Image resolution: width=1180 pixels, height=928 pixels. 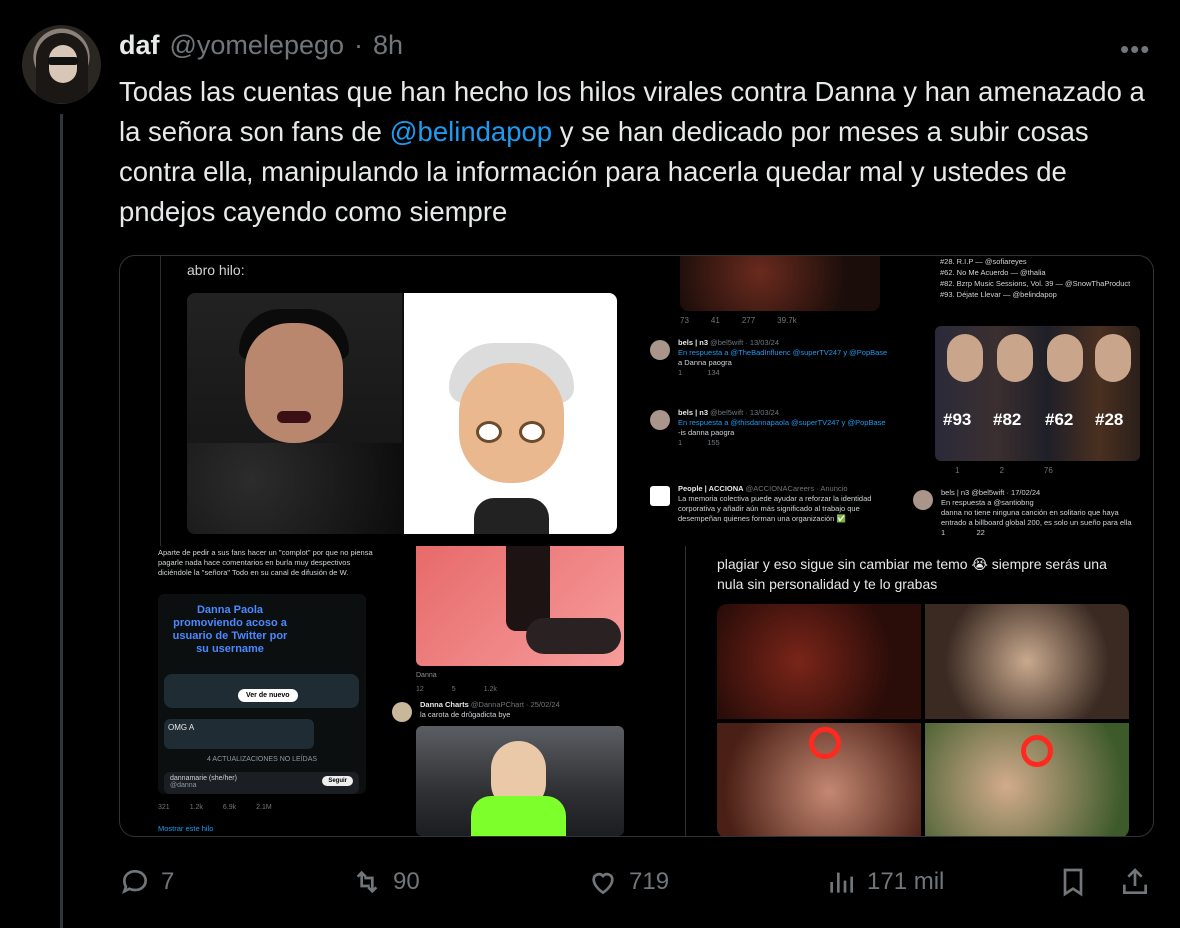 What do you see at coordinates (262, 759) in the screenshot?
I see `unread-updates: 4 ACTUALIZACIONES NO LEÍDAS` at bounding box center [262, 759].